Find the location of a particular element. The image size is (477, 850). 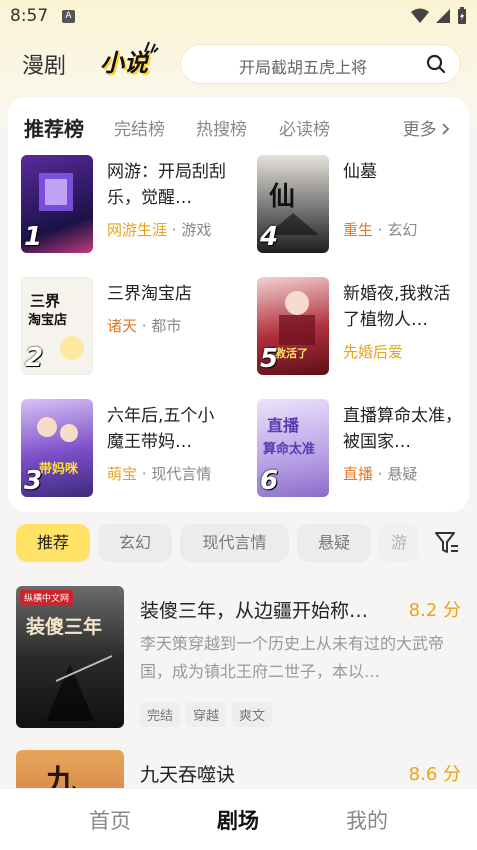

book-tags: 诸天 · 都市 is located at coordinates (144, 326).